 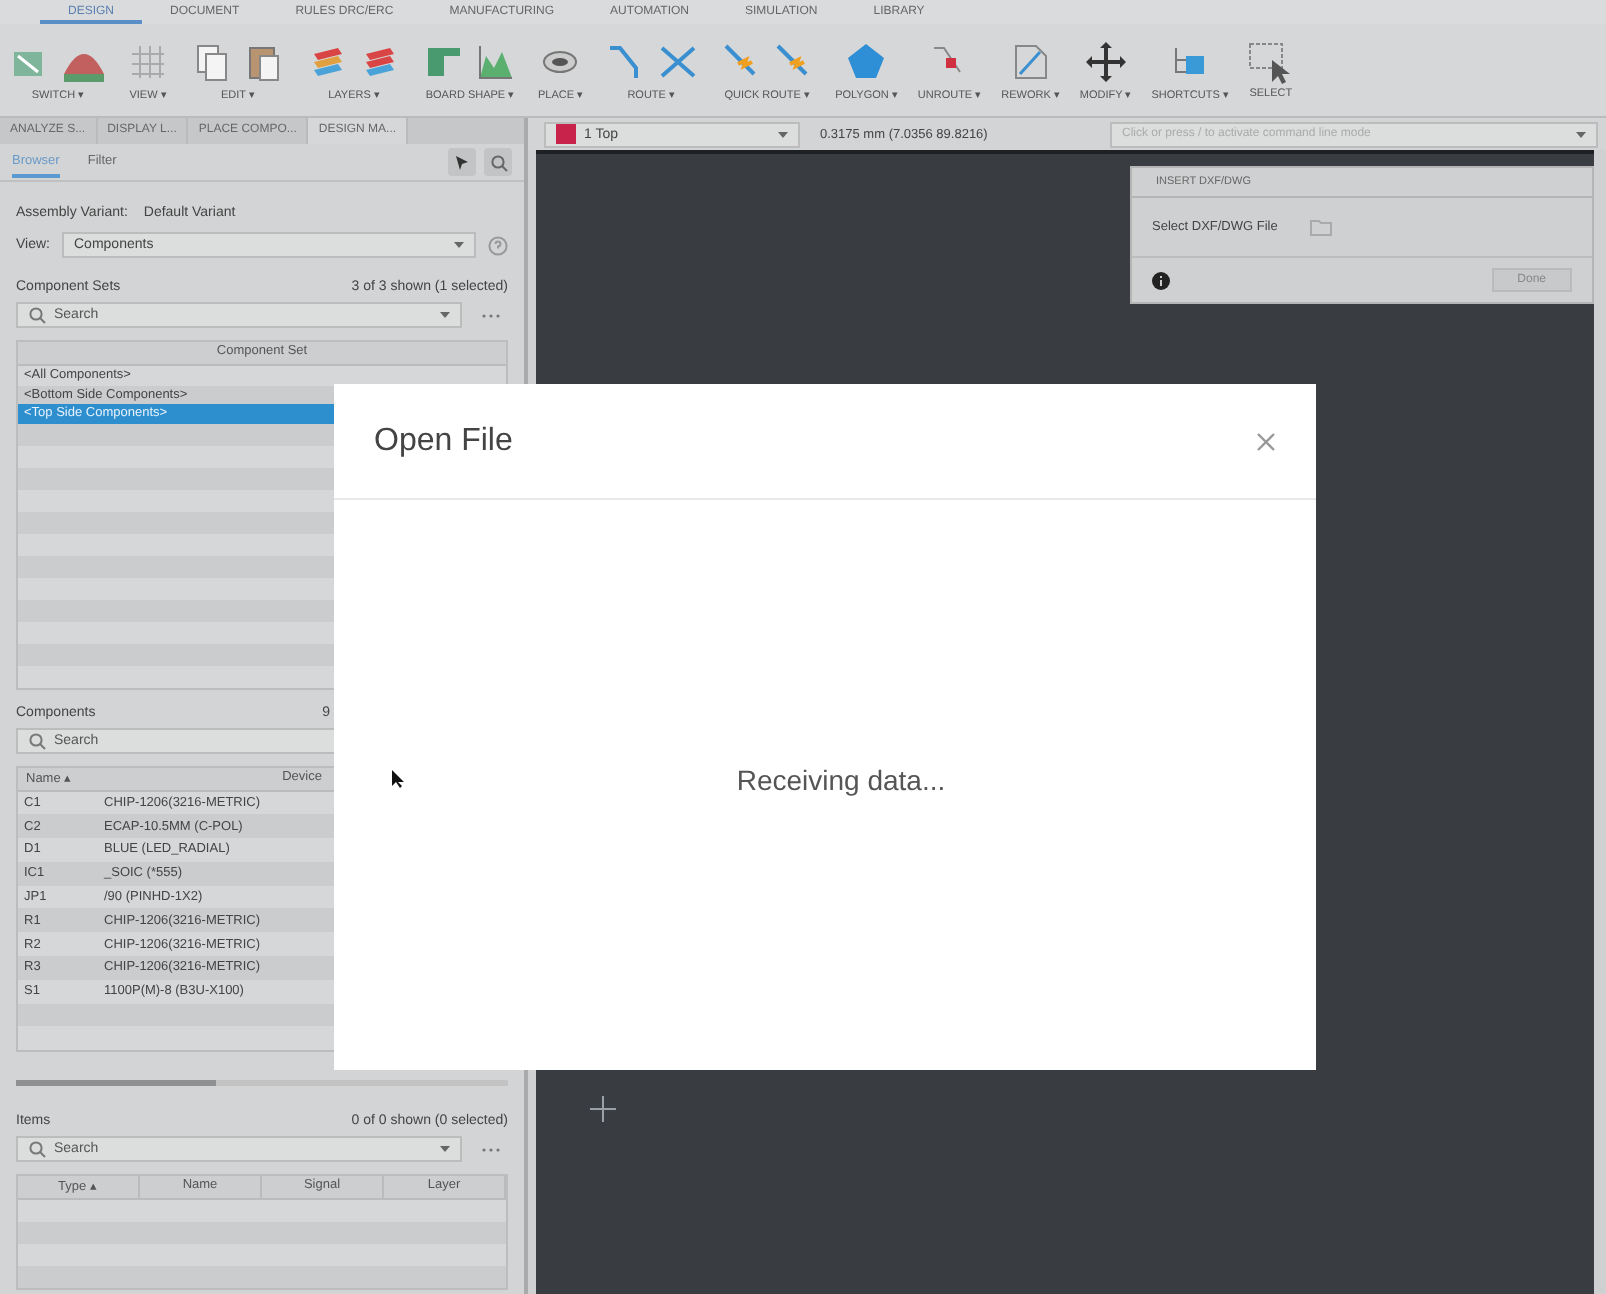 I want to click on dialog-title: Open File, so click(x=443, y=441).